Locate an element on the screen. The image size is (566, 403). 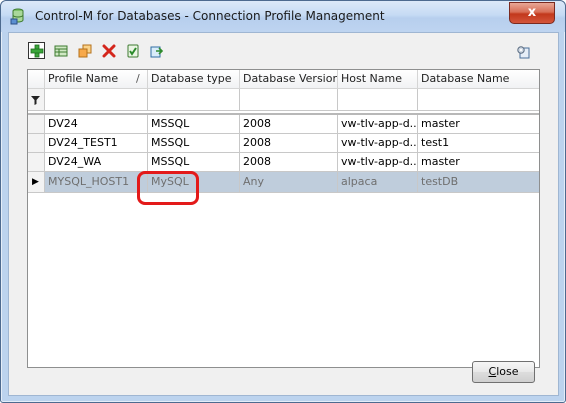
export-icon is located at coordinates (157, 52).